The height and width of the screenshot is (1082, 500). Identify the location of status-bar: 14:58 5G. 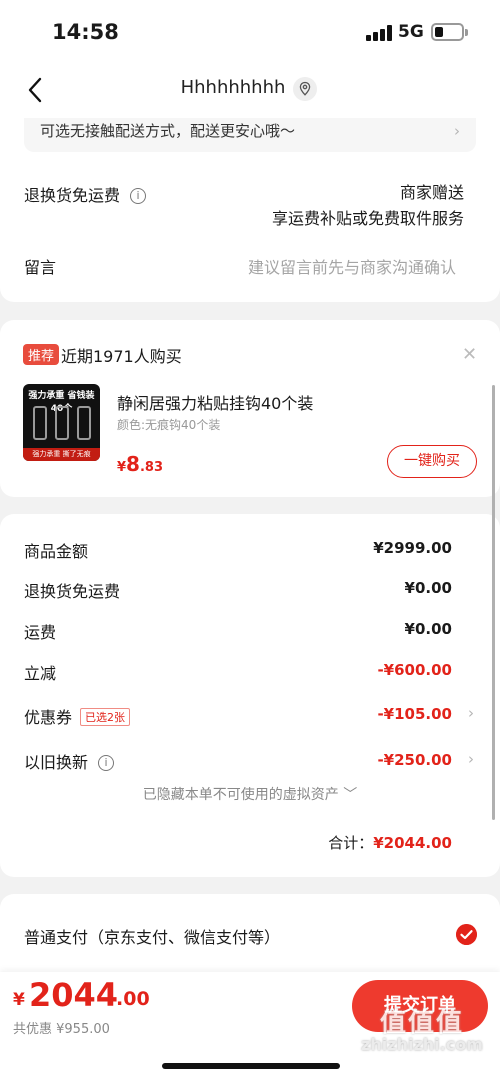
(250, 31).